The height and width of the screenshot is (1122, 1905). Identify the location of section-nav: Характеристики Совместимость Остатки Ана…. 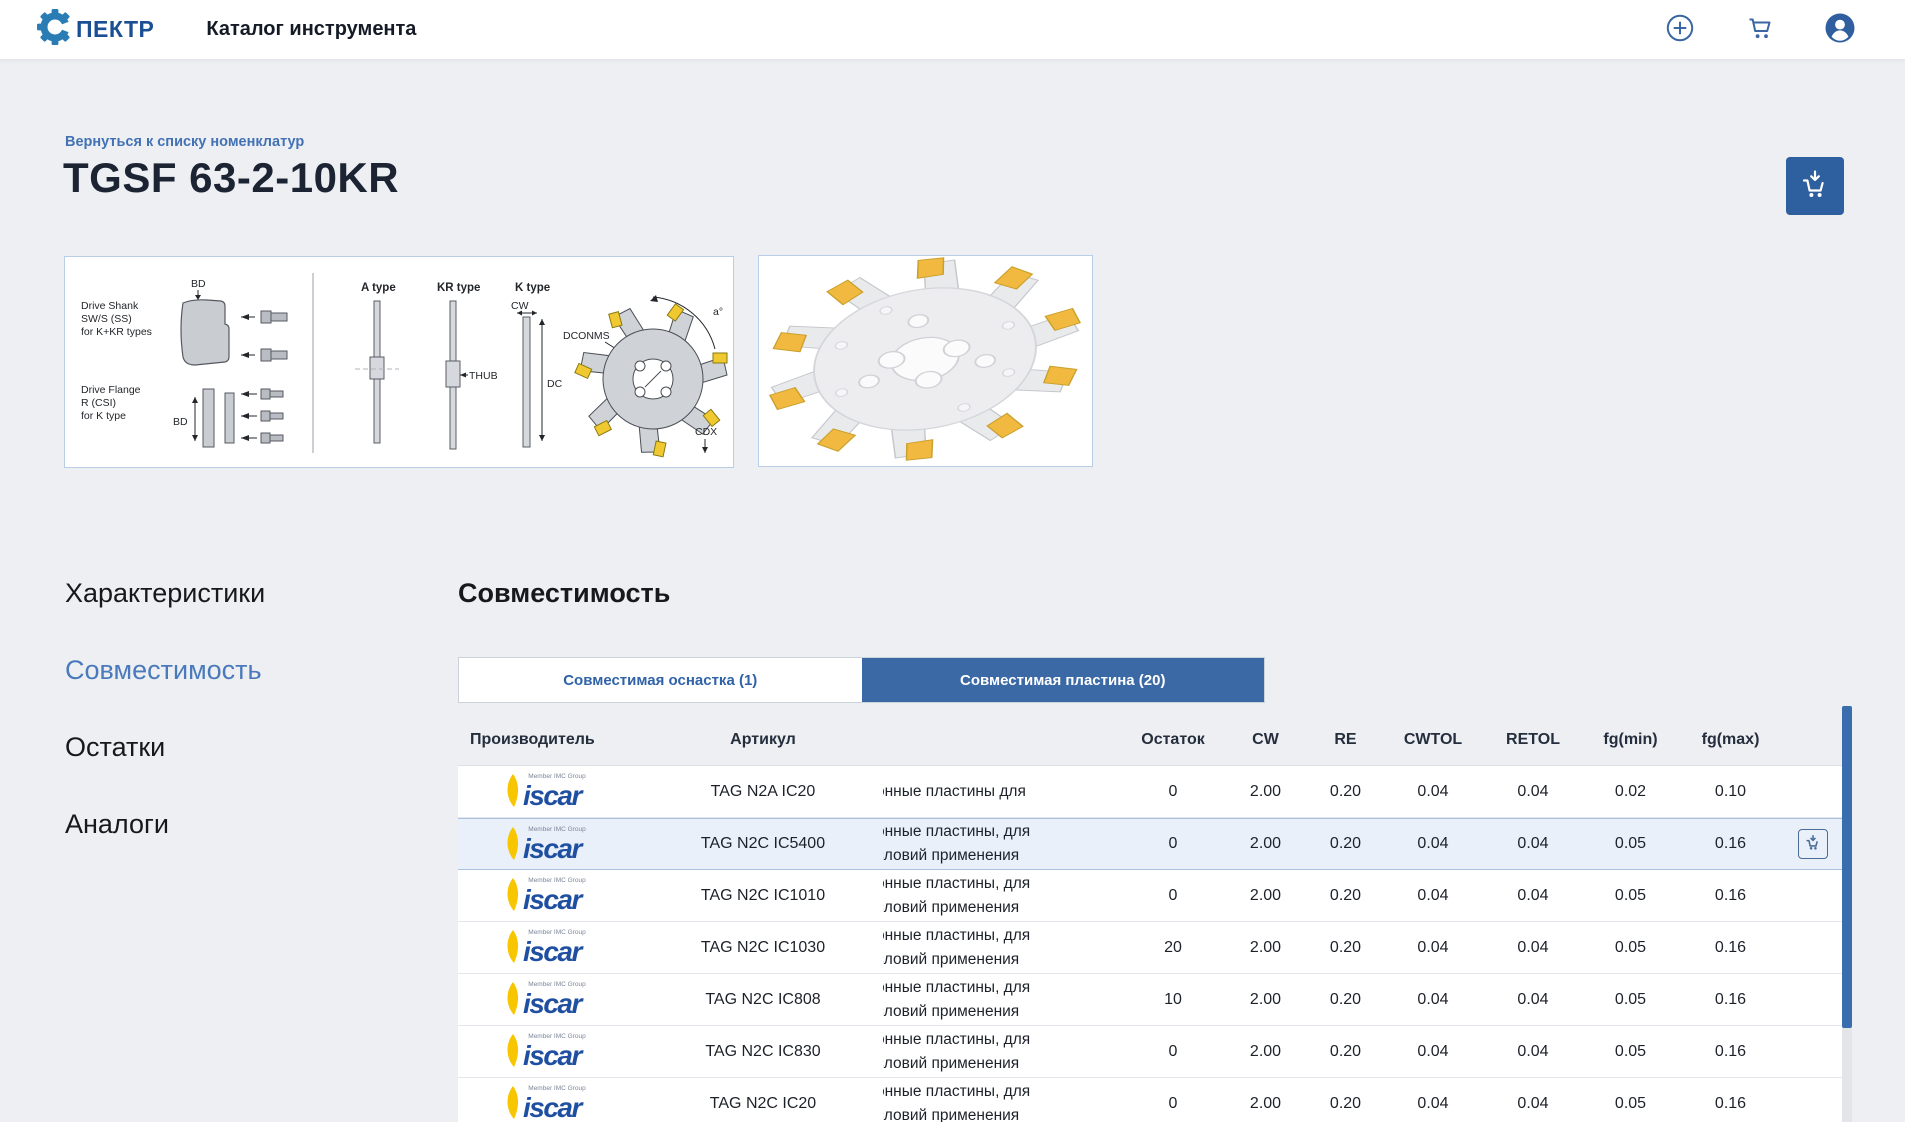
(235, 732).